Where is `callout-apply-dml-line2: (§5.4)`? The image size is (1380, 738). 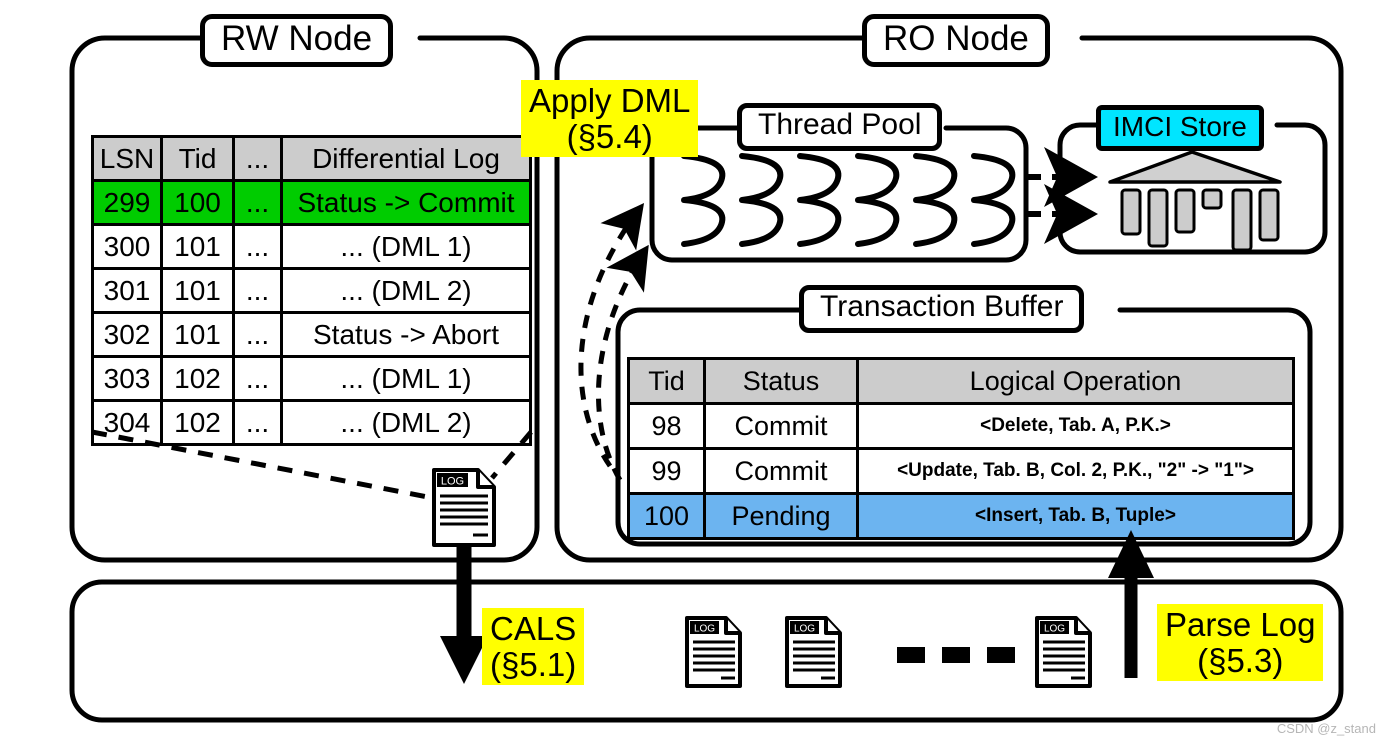 callout-apply-dml-line2: (§5.4) is located at coordinates (609, 136).